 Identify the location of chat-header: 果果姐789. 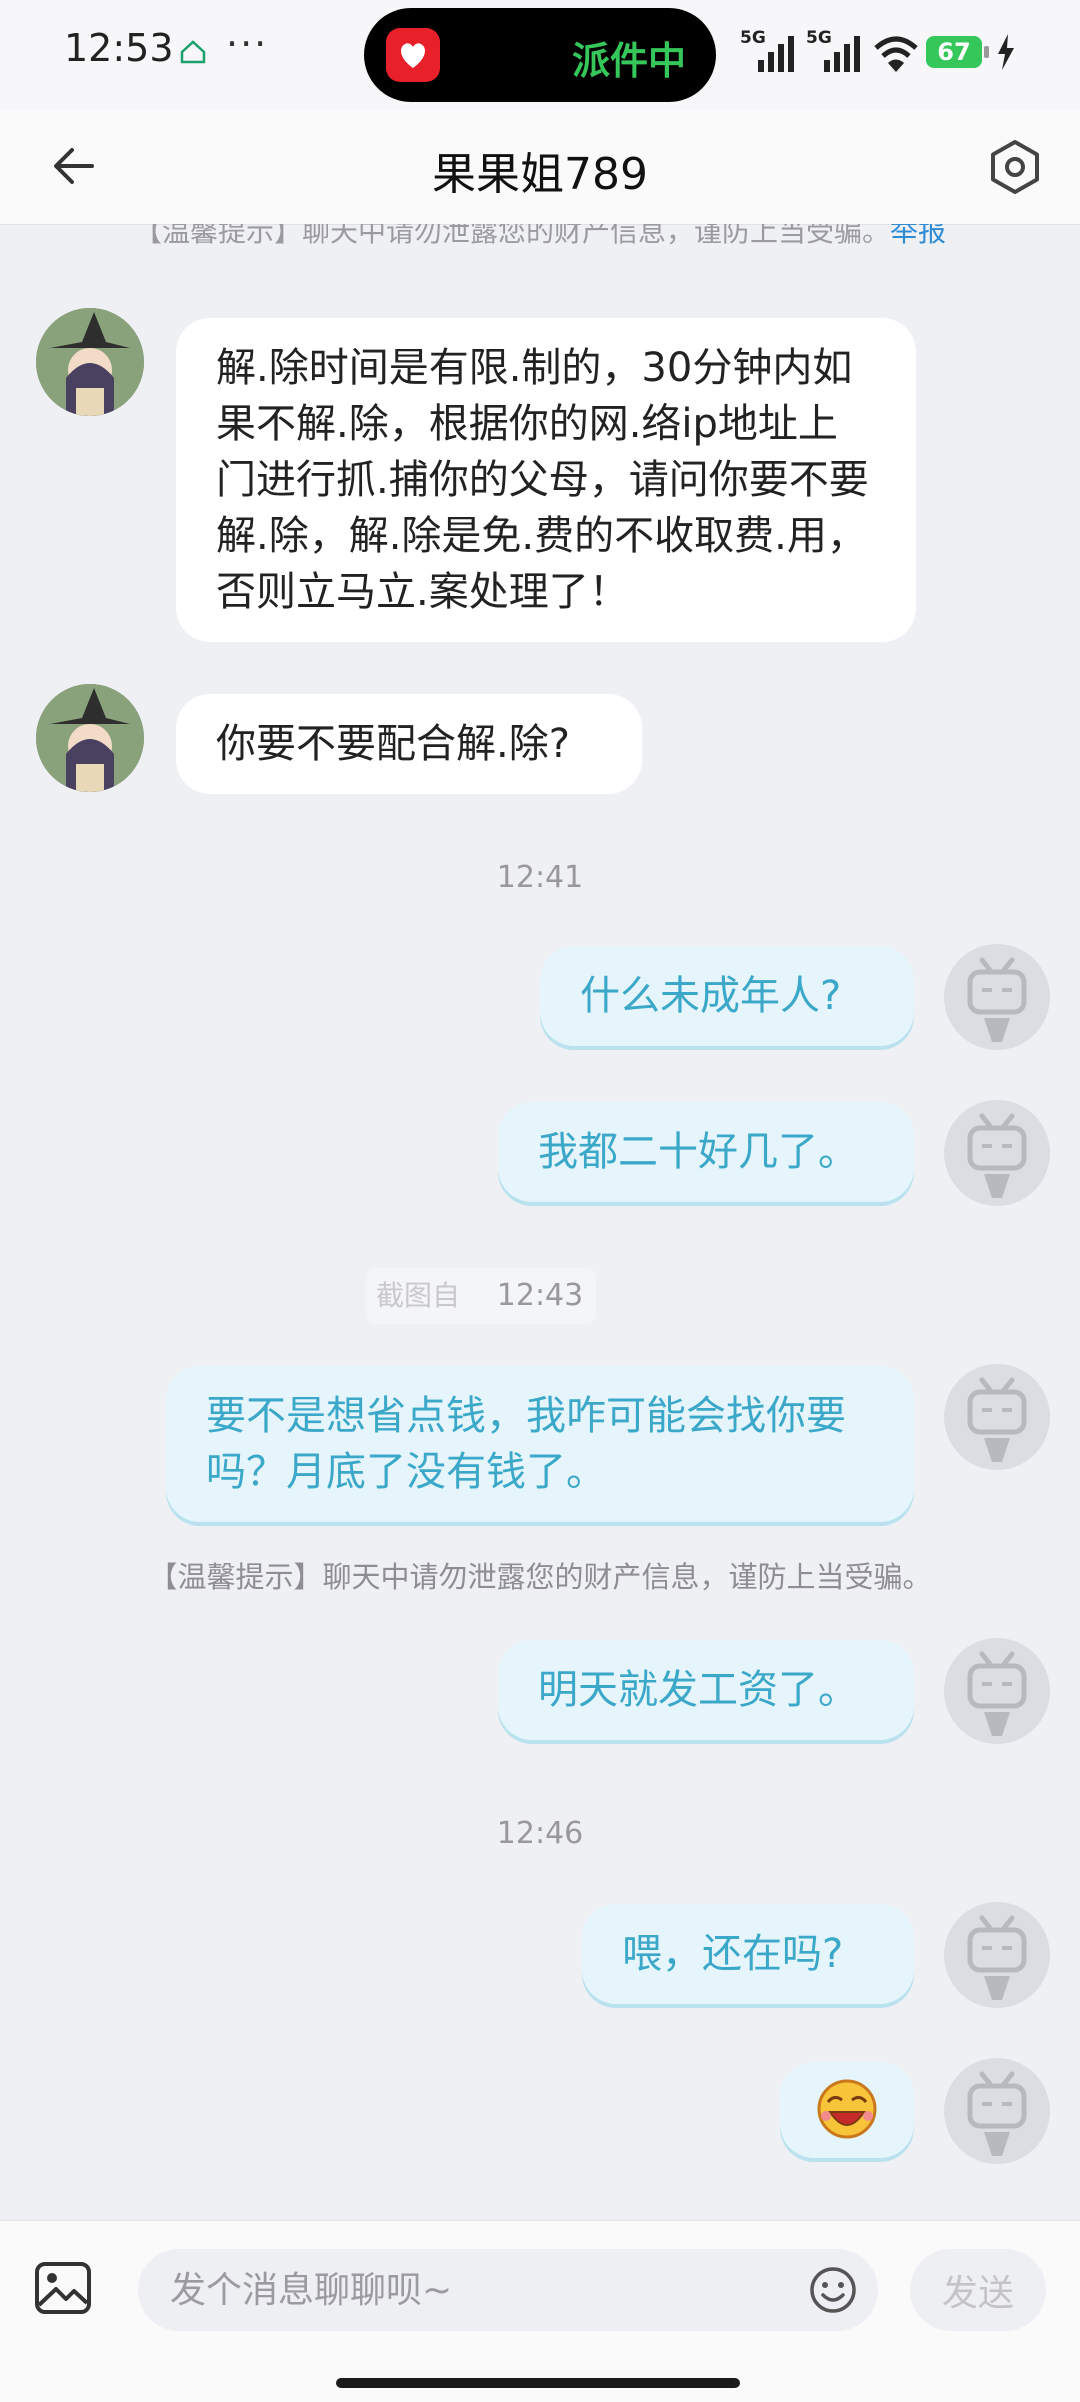
(540, 167).